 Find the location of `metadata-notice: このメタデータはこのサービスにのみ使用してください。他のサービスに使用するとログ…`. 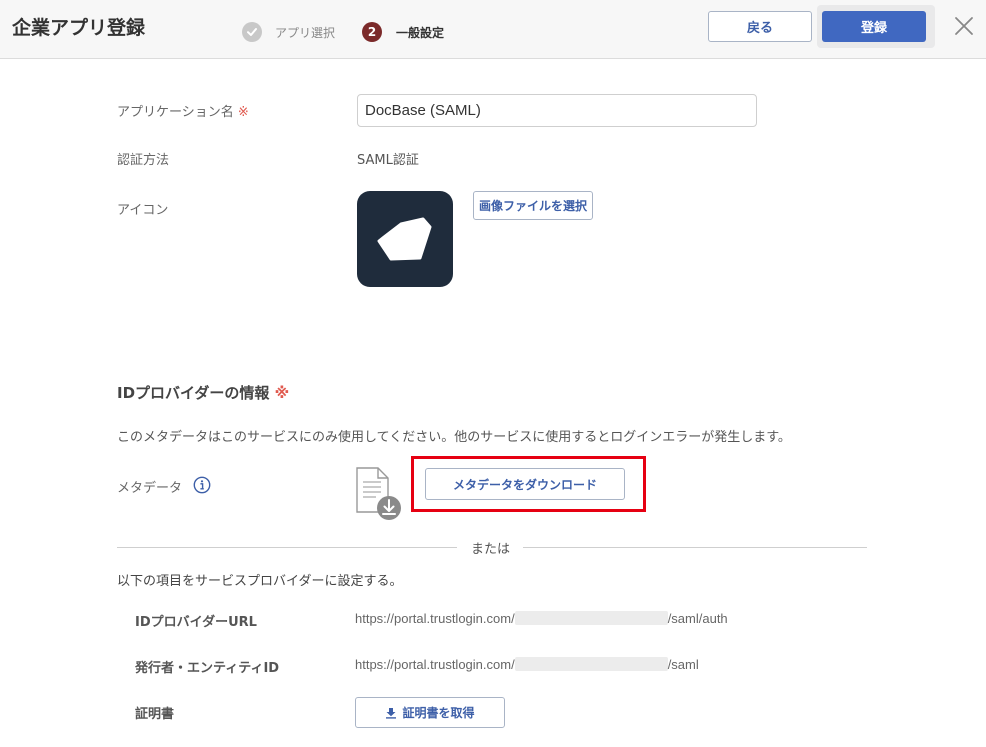

metadata-notice: このメタデータはこのサービスにのみ使用してください。他のサービスに使用するとログ… is located at coordinates (454, 437).